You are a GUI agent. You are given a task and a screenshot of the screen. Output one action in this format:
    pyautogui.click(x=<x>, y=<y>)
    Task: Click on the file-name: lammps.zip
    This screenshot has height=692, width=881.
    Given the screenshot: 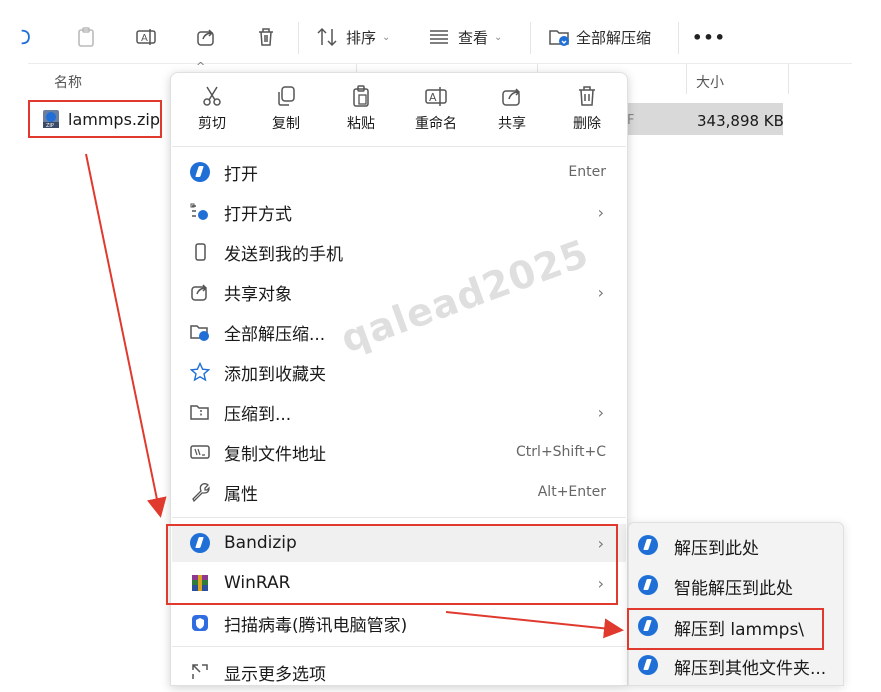 What is the action you would take?
    pyautogui.click(x=114, y=119)
    